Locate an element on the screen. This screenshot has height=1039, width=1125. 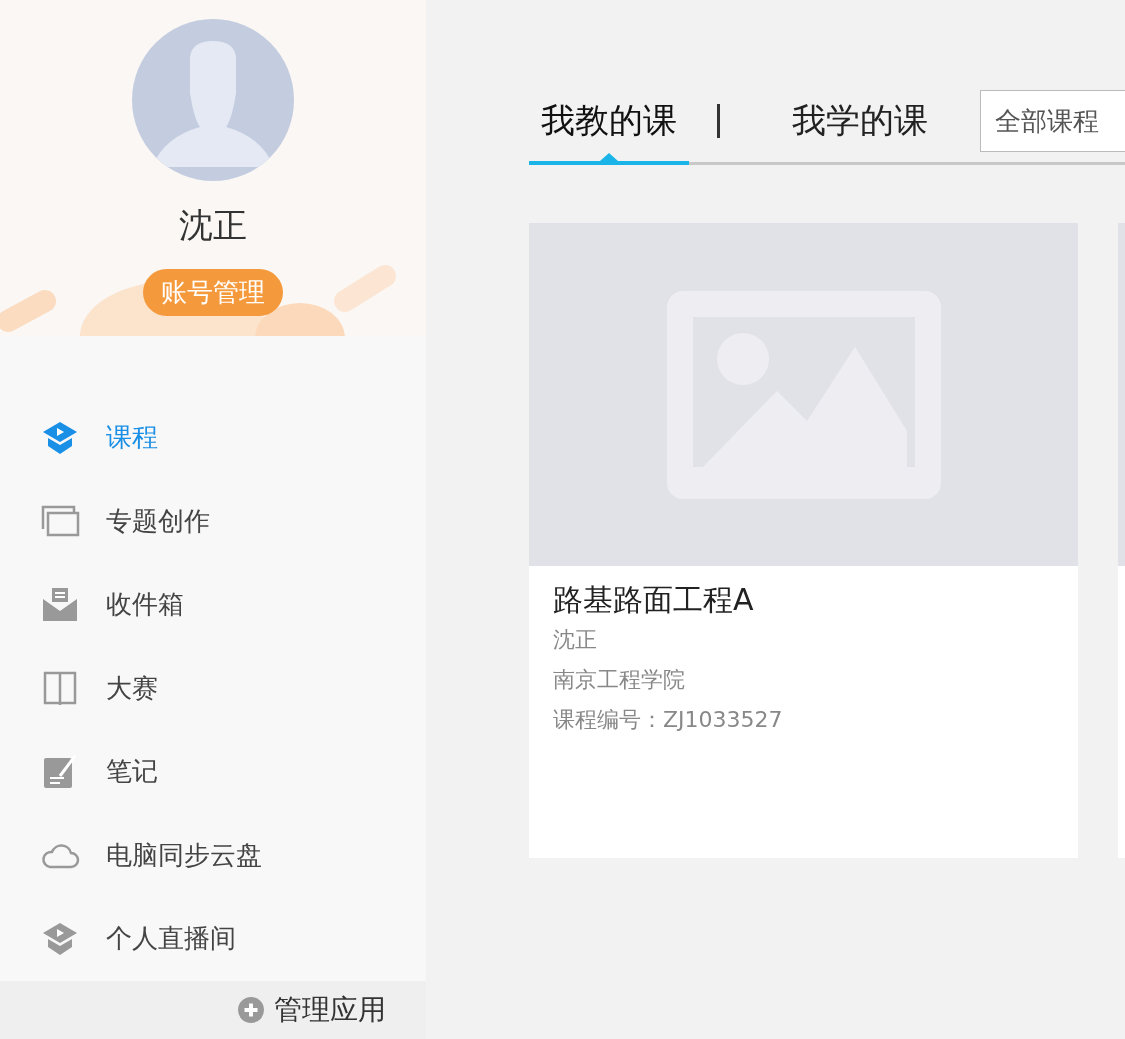
course-teacher: 沈正 is located at coordinates (575, 640).